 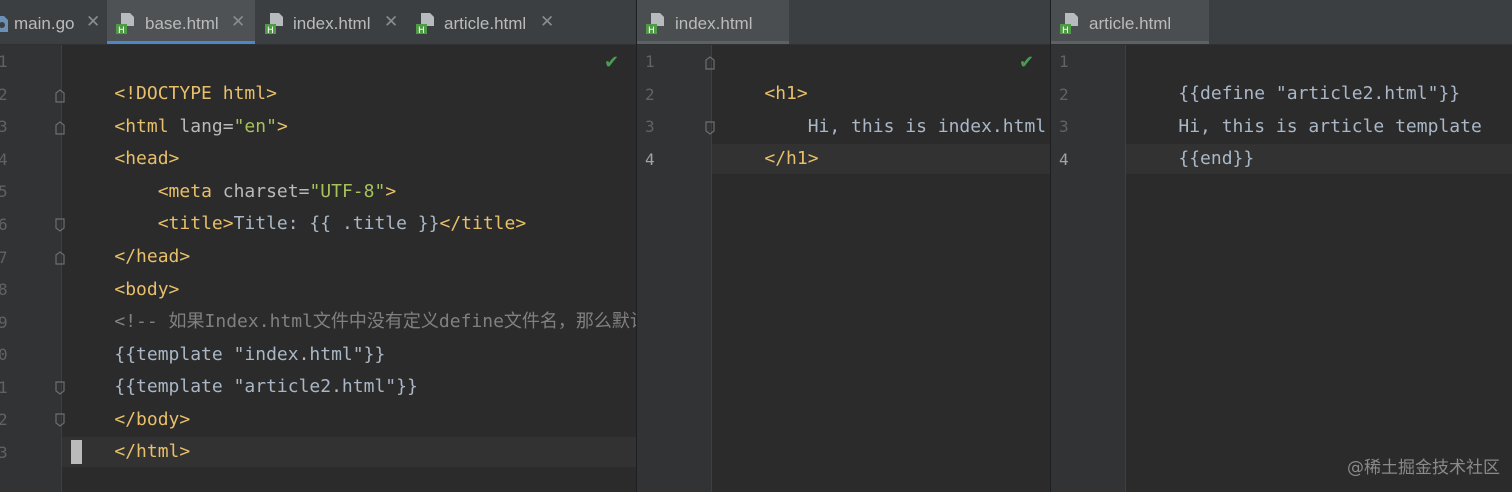 I want to click on watermark: @稀土掘金技术社区, so click(x=1423, y=468).